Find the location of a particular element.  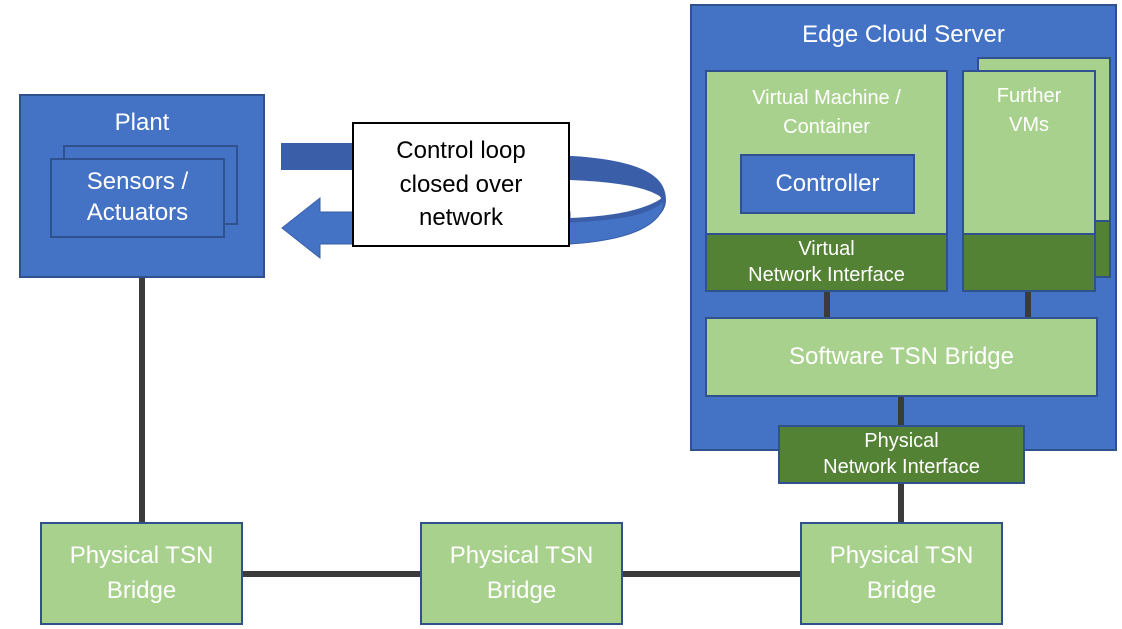

bridge3-line1: Physical TSN is located at coordinates (901, 555).